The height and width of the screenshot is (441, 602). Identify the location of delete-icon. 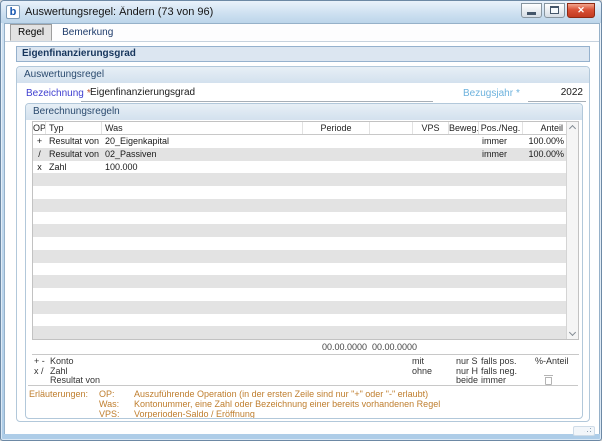
(548, 380).